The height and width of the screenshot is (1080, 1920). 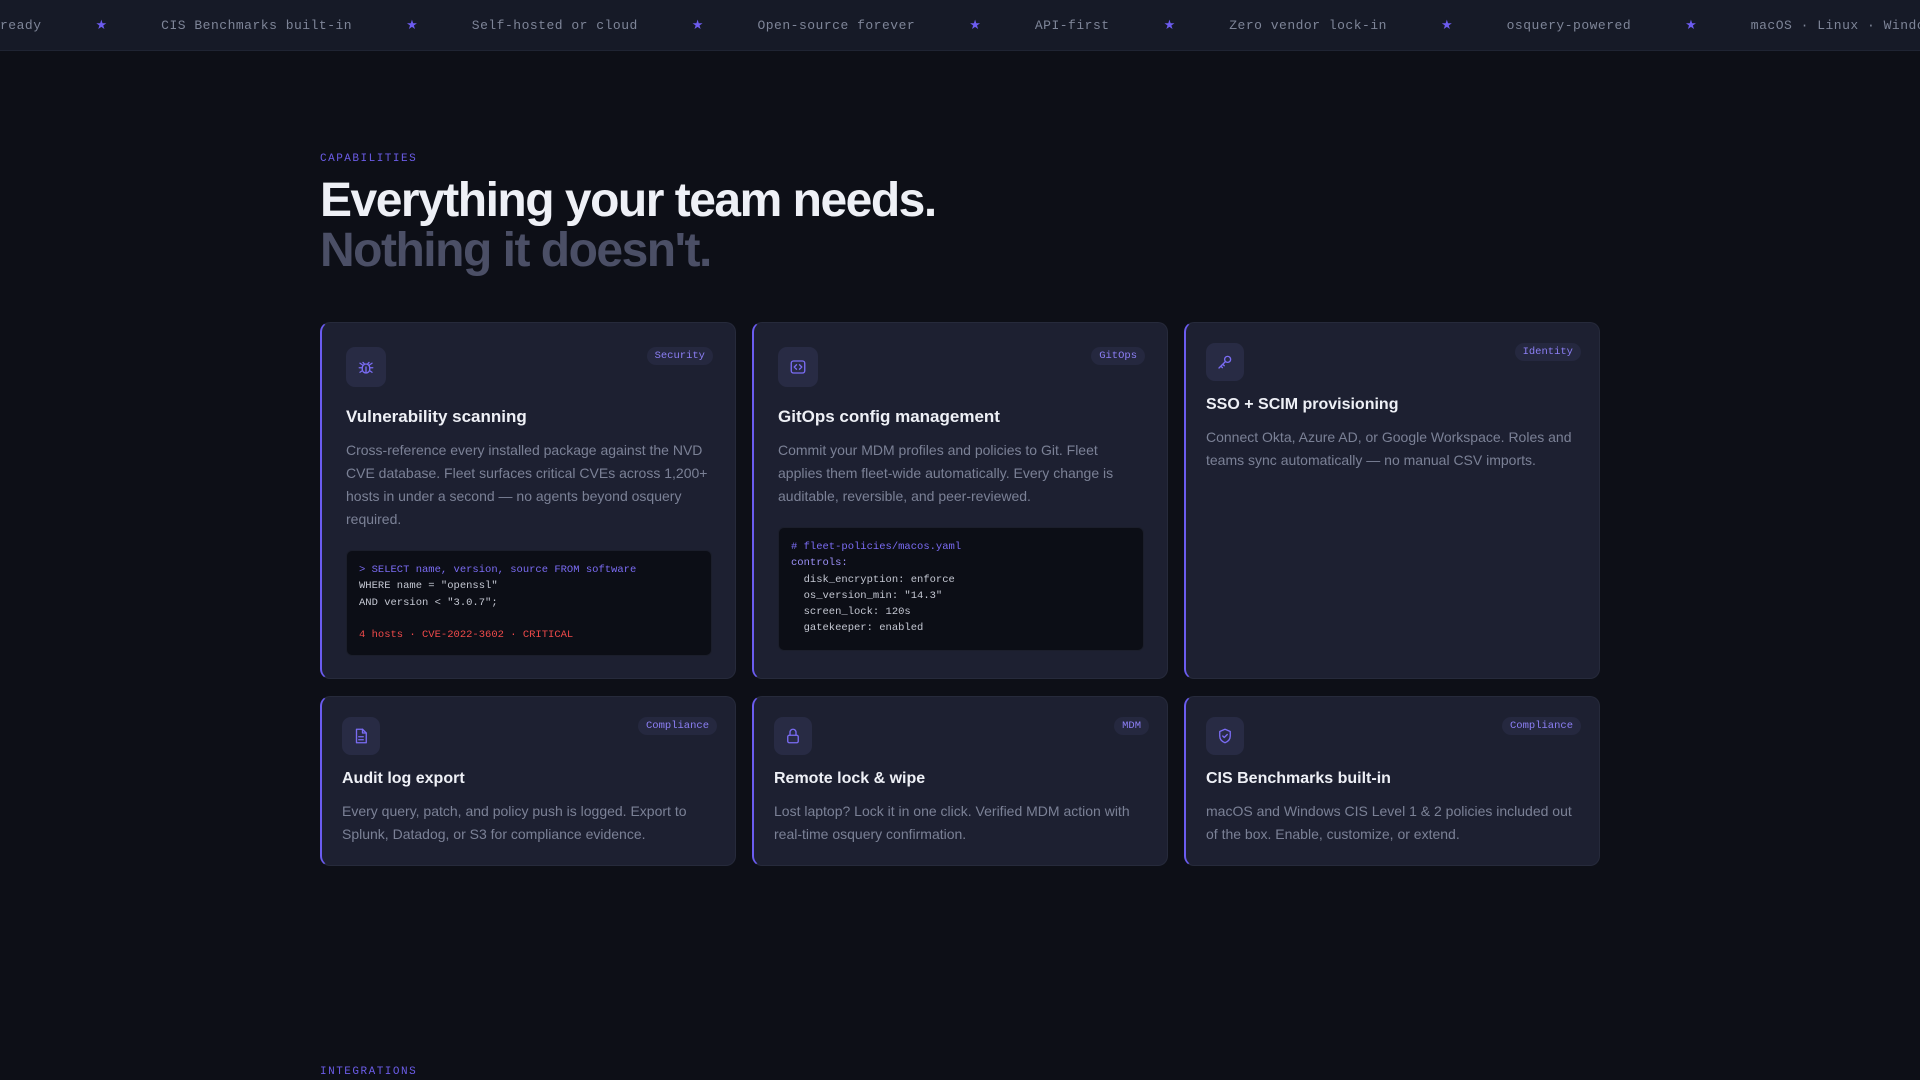 What do you see at coordinates (679, 356) in the screenshot?
I see `category-tag: Security` at bounding box center [679, 356].